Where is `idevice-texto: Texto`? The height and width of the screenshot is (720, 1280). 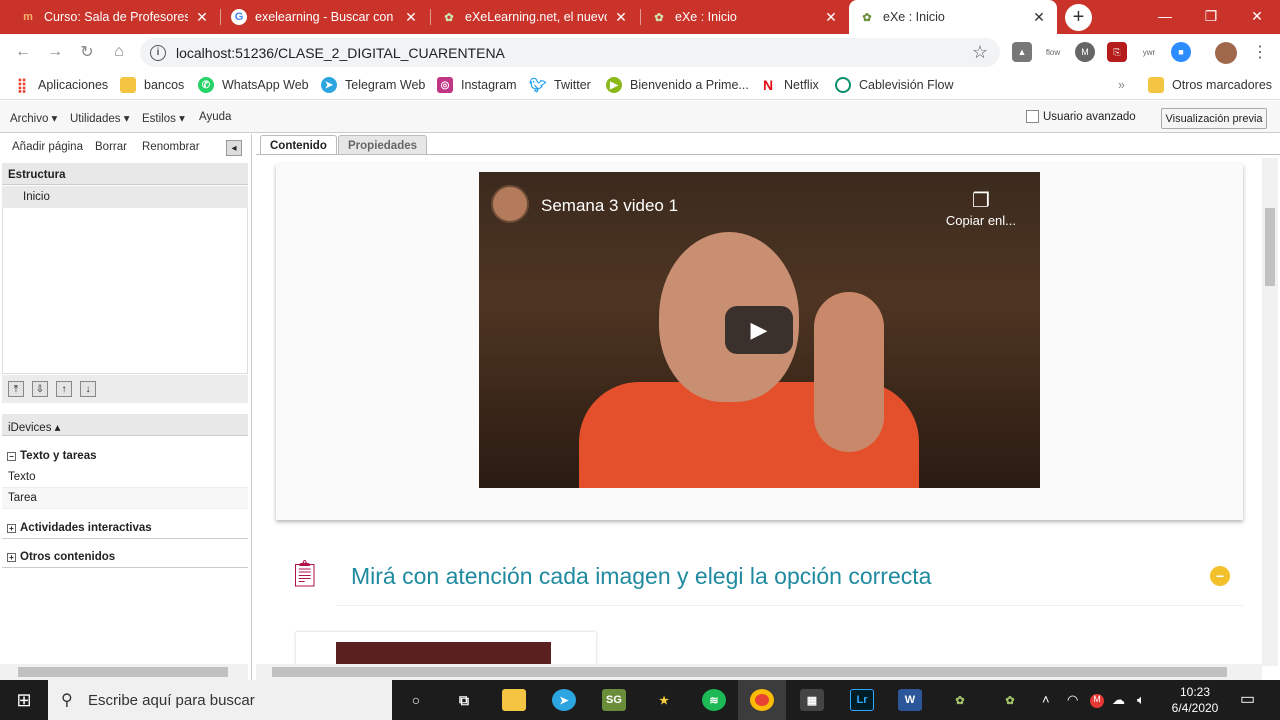
idevice-texto: Texto is located at coordinates (125, 477).